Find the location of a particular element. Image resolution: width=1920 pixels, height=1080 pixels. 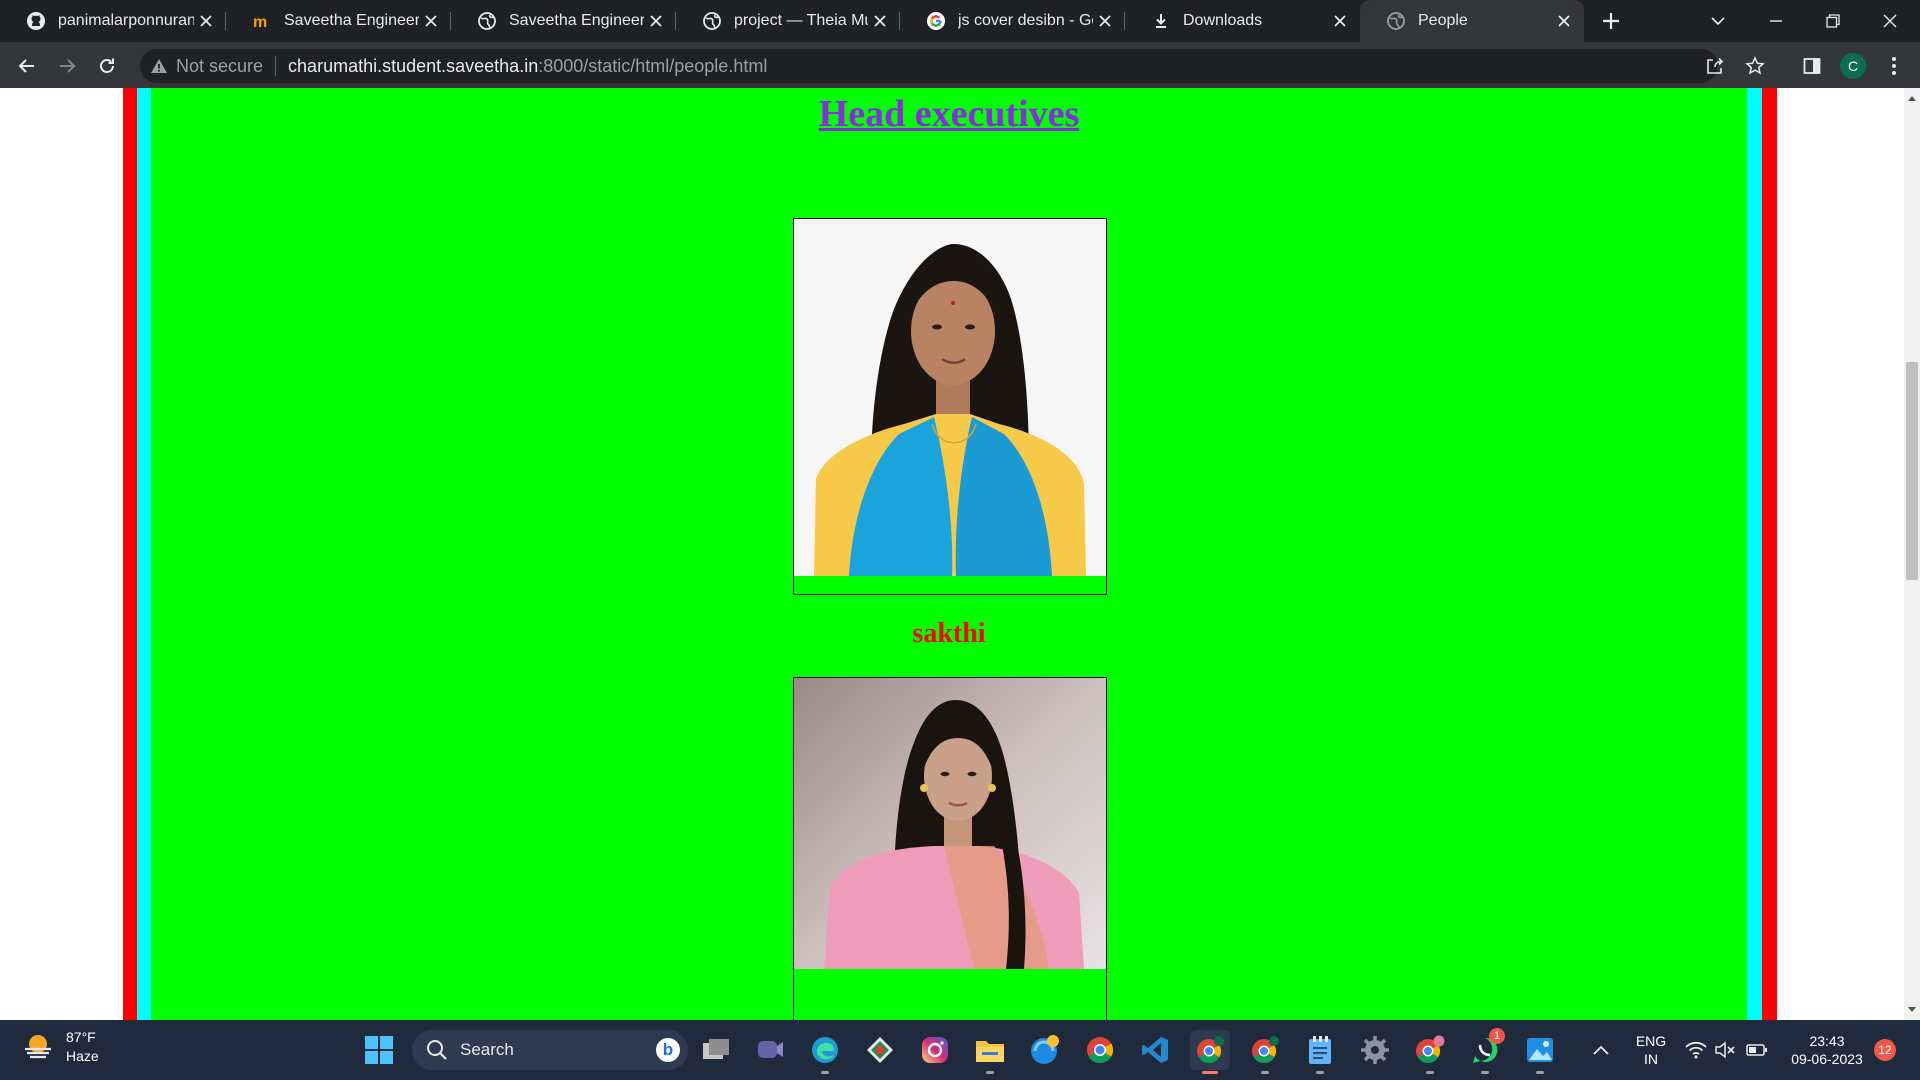

git-tool-icon is located at coordinates (880, 1050).